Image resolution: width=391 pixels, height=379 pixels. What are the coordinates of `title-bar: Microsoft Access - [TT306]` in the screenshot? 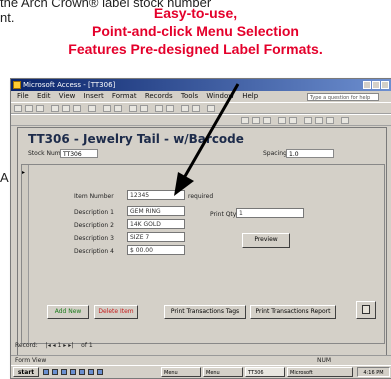 It's located at (201, 85).